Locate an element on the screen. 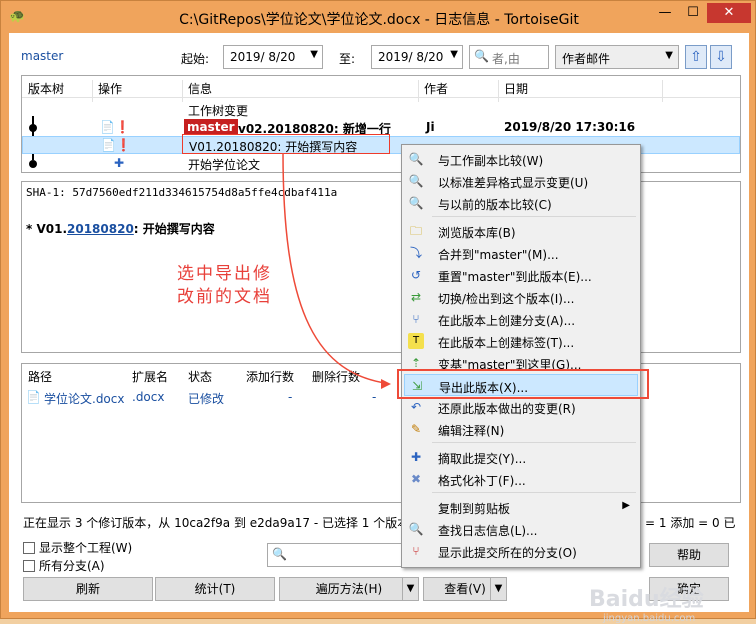 This screenshot has height=624, width=756. patch-icon: ✖ is located at coordinates (416, 479).